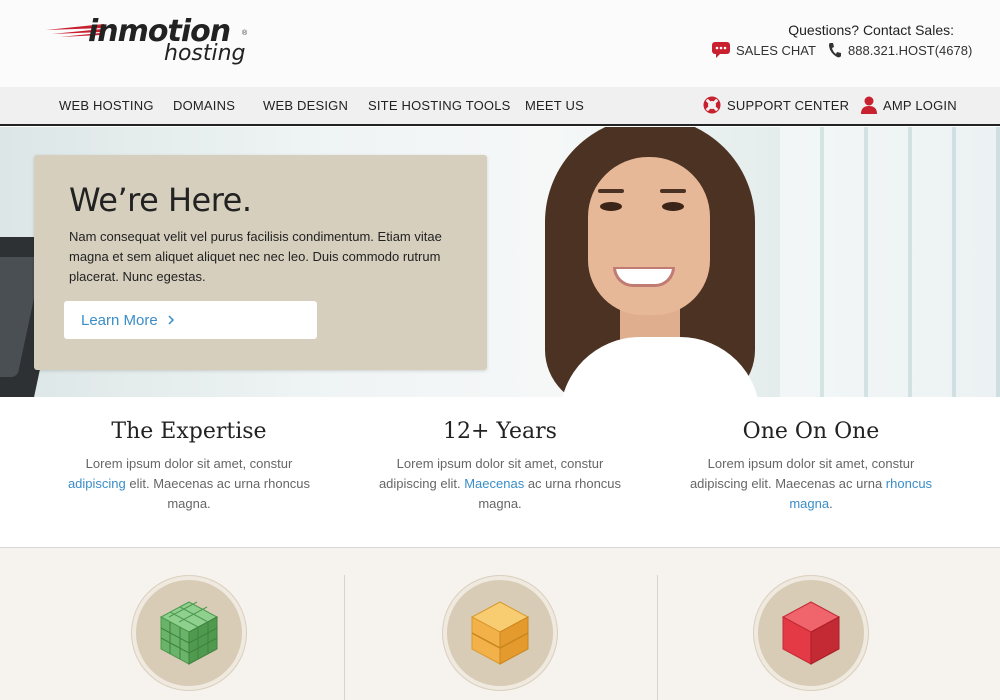 The height and width of the screenshot is (700, 1000). I want to click on chat-bubble-icon, so click(721, 50).